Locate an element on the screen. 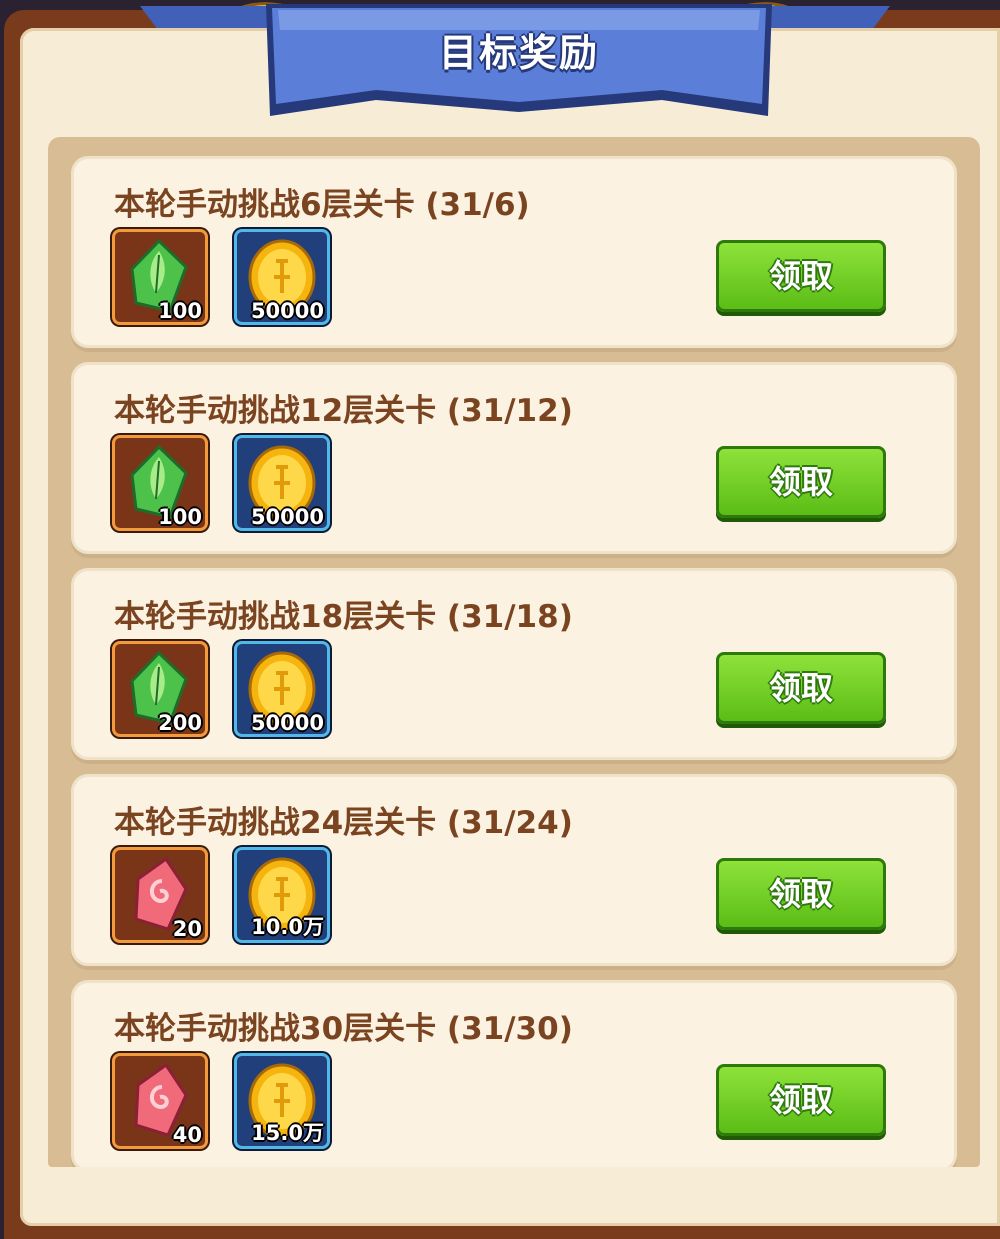  task-card: 本轮手动挑战6层关卡 (31/6) 100 50000 领取 is located at coordinates (514, 252).